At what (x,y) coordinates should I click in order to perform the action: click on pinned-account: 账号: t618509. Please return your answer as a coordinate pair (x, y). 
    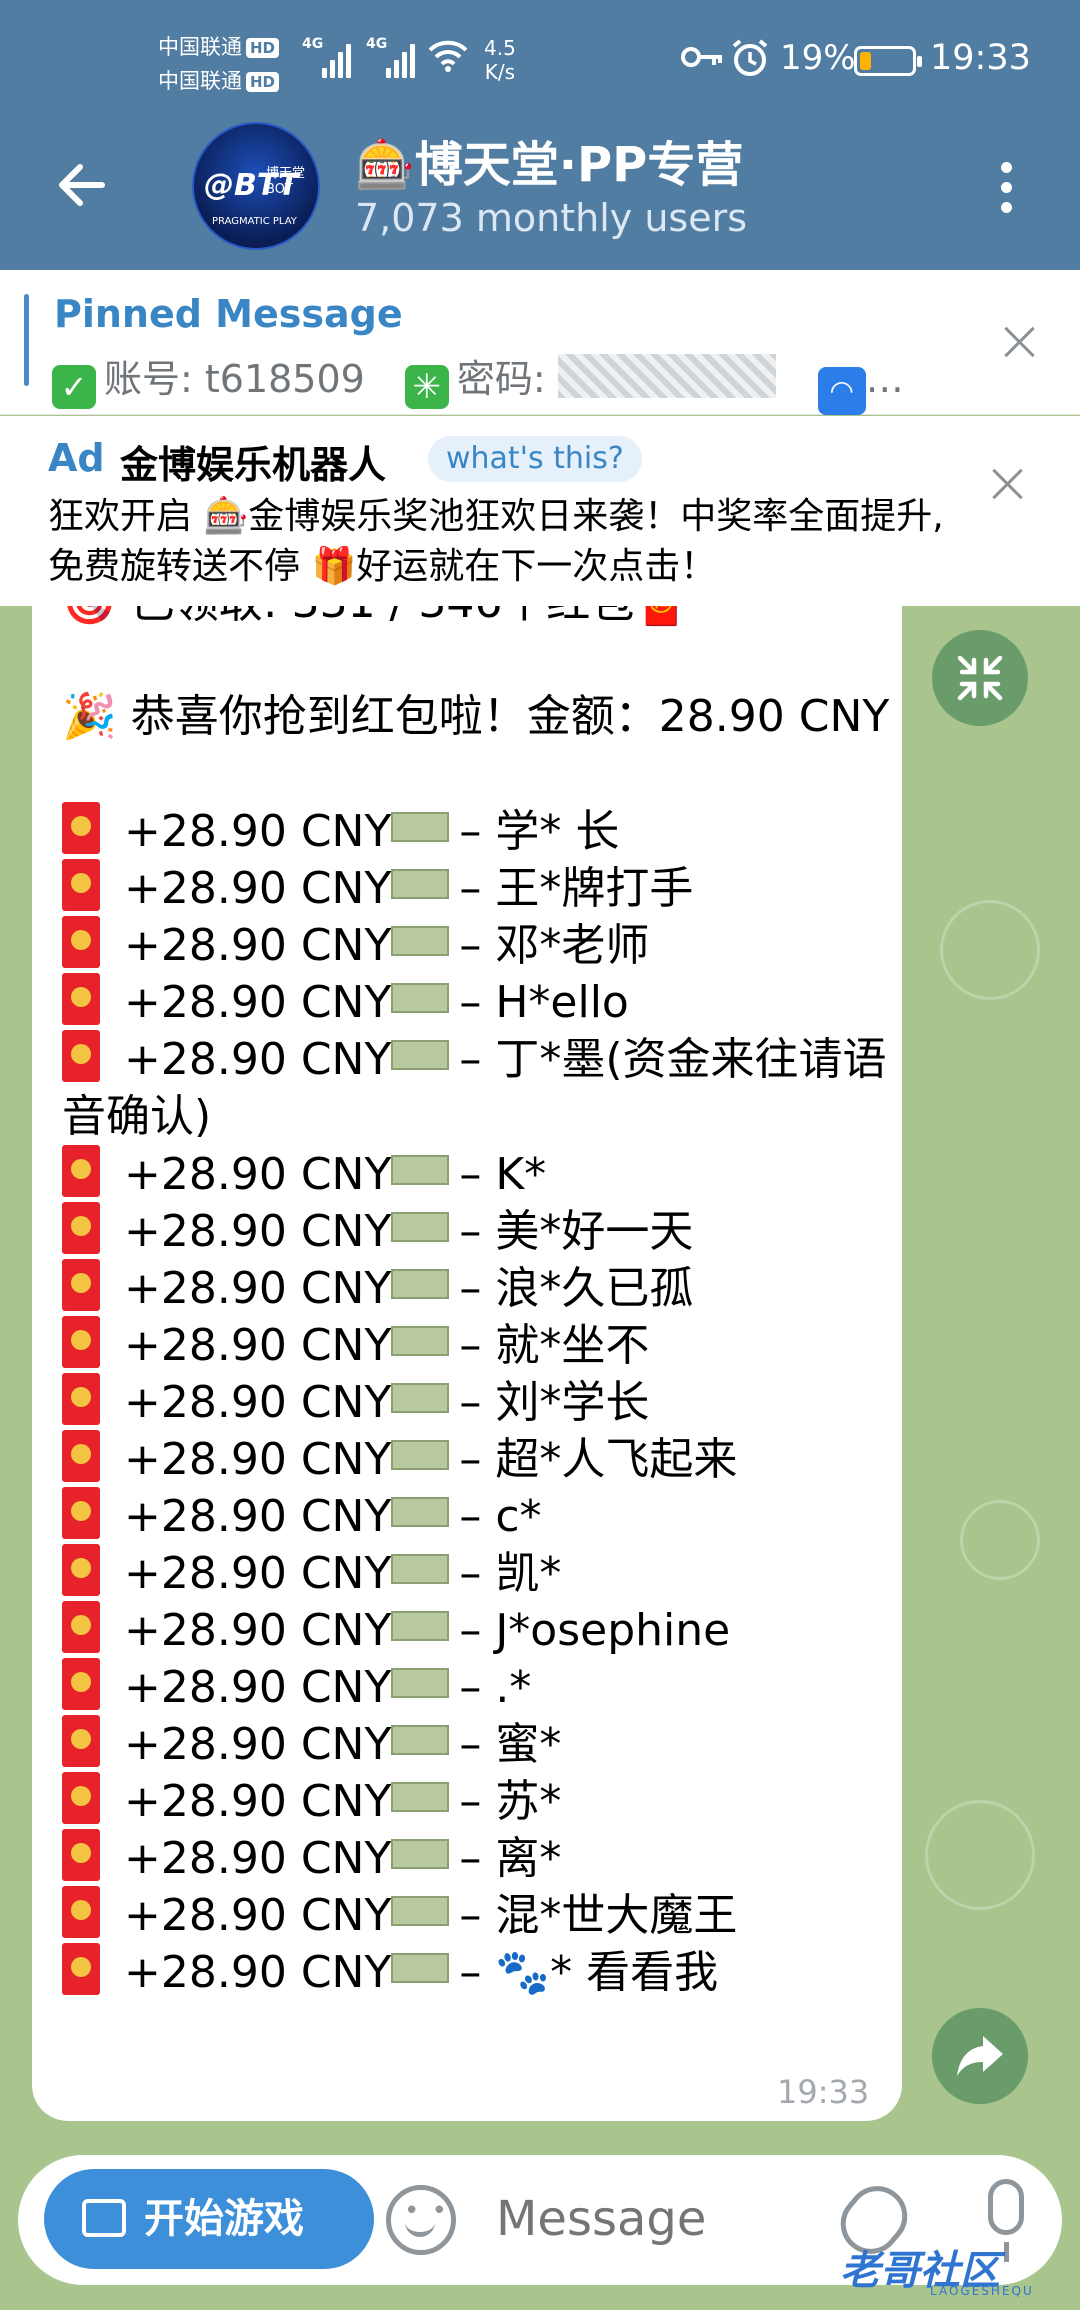
    Looking at the image, I should click on (234, 379).